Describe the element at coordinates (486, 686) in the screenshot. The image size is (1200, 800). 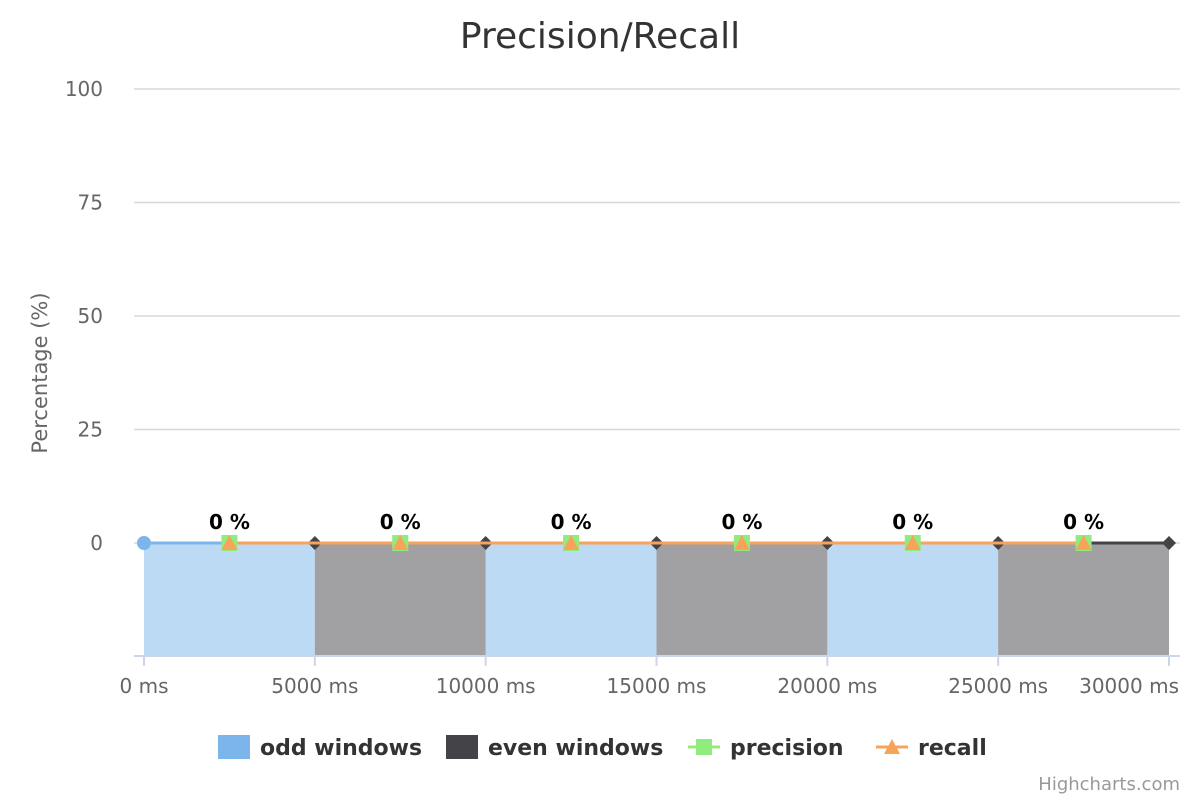
I see `x-tick-label: 10000 ms` at that location.